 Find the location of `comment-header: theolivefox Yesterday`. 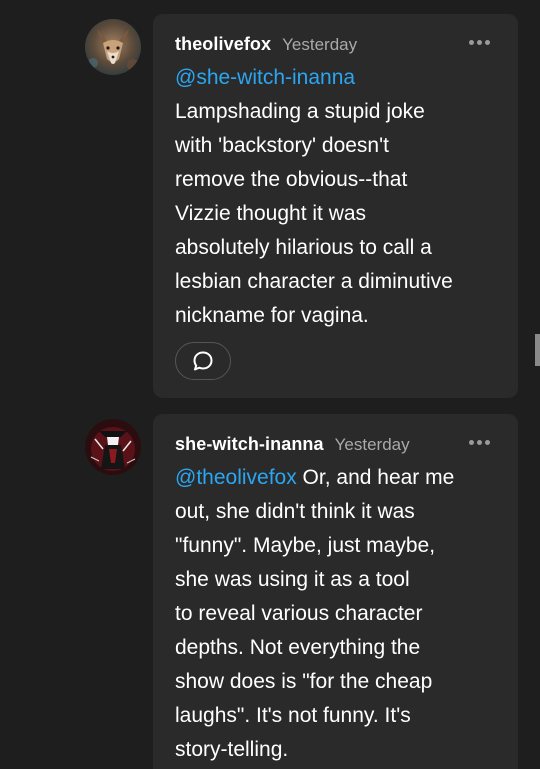

comment-header: theolivefox Yesterday is located at coordinates (266, 44).